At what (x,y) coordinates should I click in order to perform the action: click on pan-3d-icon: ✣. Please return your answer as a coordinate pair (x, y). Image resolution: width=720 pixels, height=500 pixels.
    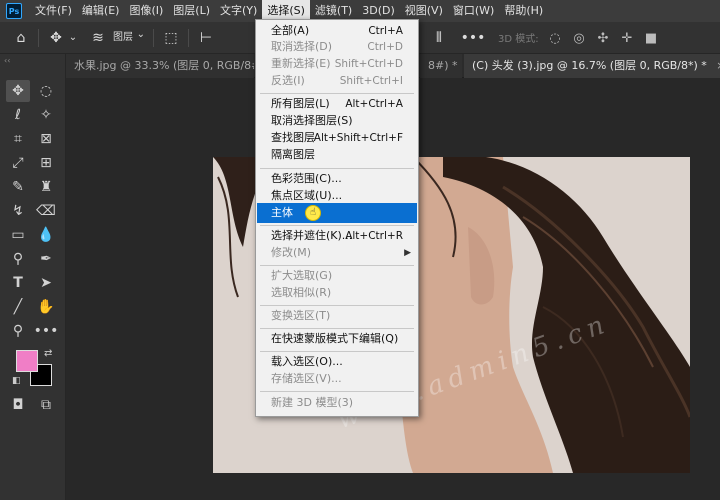
    Looking at the image, I should click on (603, 38).